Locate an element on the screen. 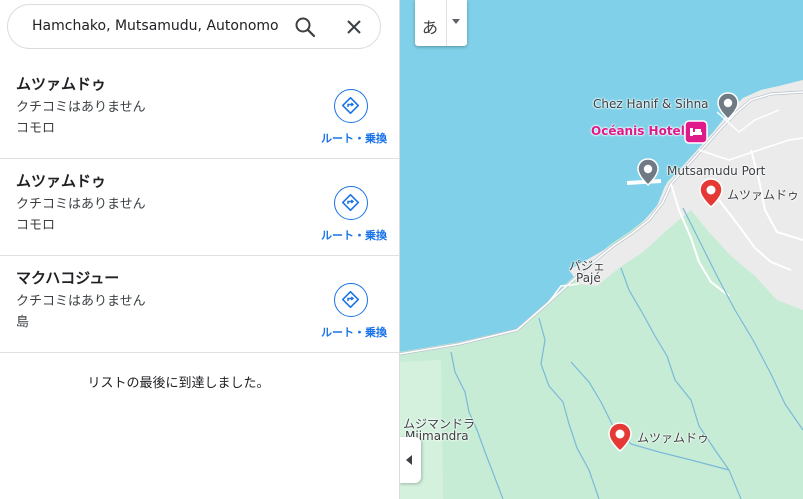 This screenshot has height=499, width=803. close-icon is located at coordinates (354, 27).